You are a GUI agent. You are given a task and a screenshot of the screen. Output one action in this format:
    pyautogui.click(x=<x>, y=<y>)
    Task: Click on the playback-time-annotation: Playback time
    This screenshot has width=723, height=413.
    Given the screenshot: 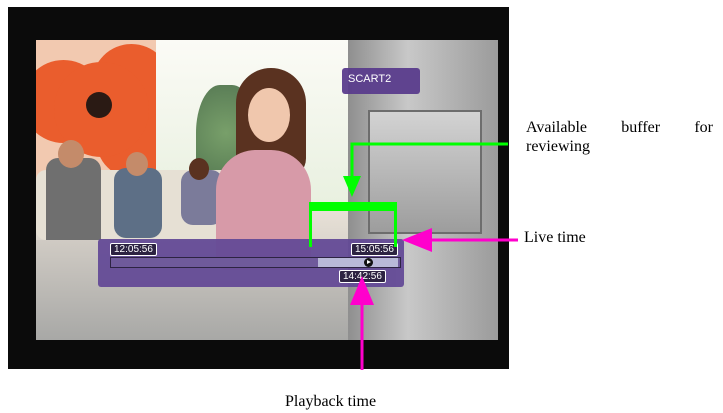 What is the action you would take?
    pyautogui.click(x=331, y=401)
    